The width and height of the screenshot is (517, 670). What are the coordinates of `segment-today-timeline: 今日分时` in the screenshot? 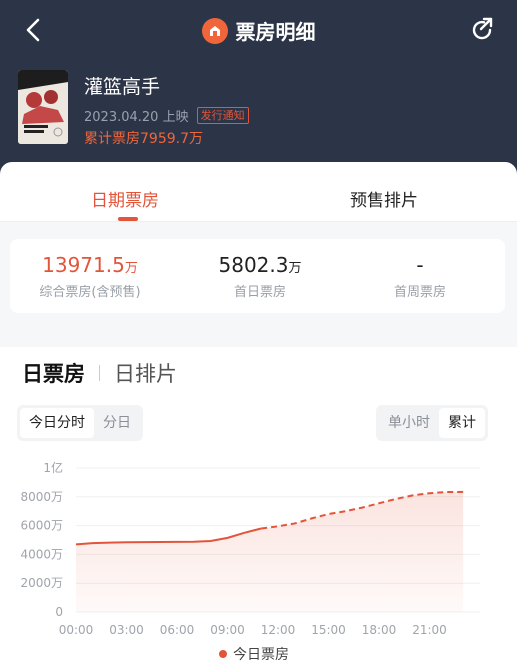 It's located at (57, 423).